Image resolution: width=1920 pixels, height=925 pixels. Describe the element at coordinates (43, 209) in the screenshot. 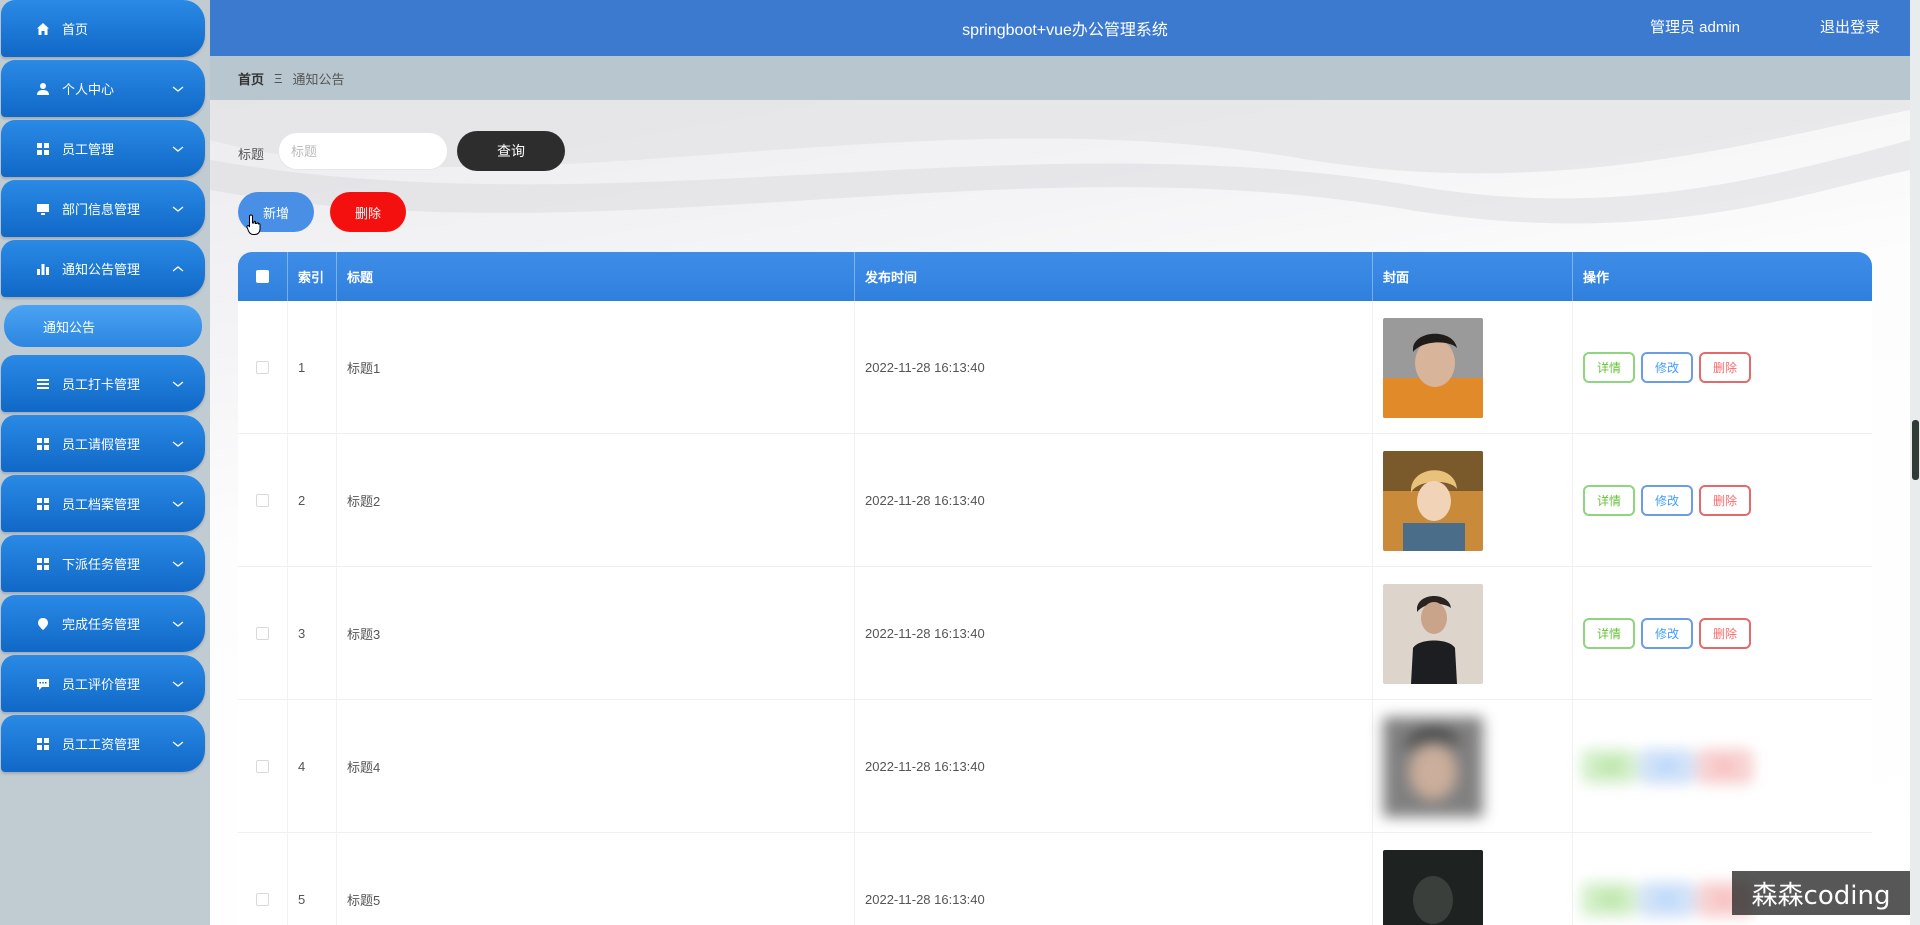

I see `monitor-icon` at that location.